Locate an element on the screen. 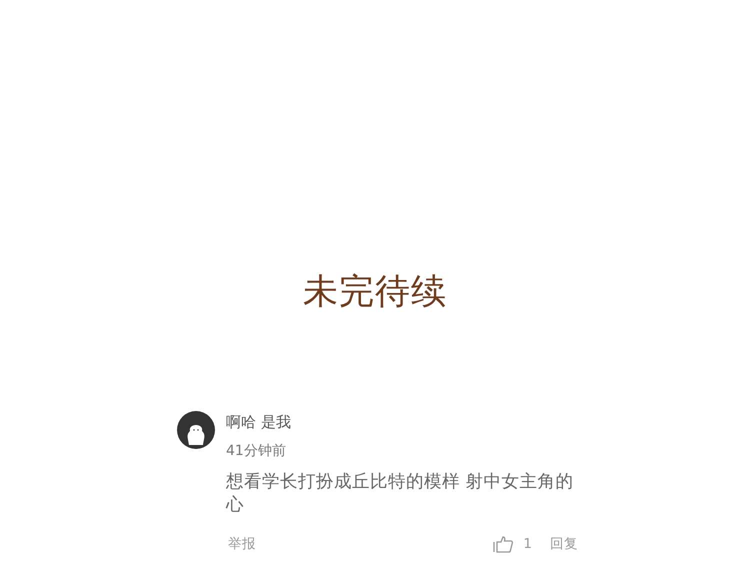  to-be-continued-text: 未完待续 is located at coordinates (375, 292).